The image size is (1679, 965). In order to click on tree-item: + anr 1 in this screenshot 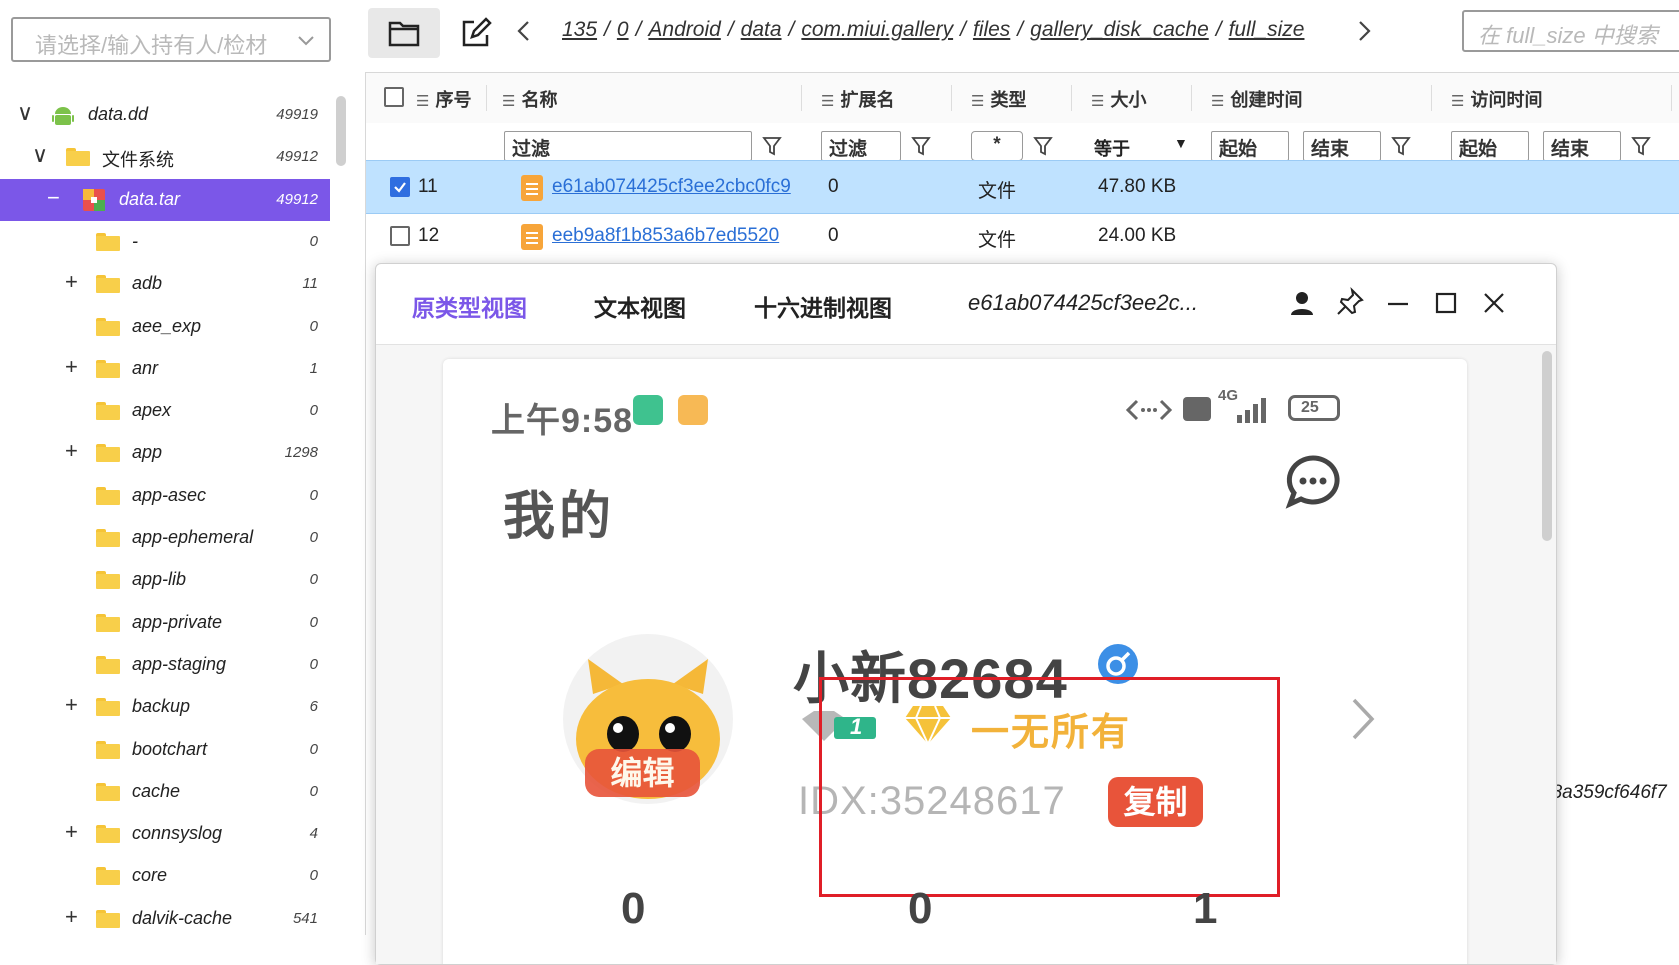, I will do `click(165, 369)`.